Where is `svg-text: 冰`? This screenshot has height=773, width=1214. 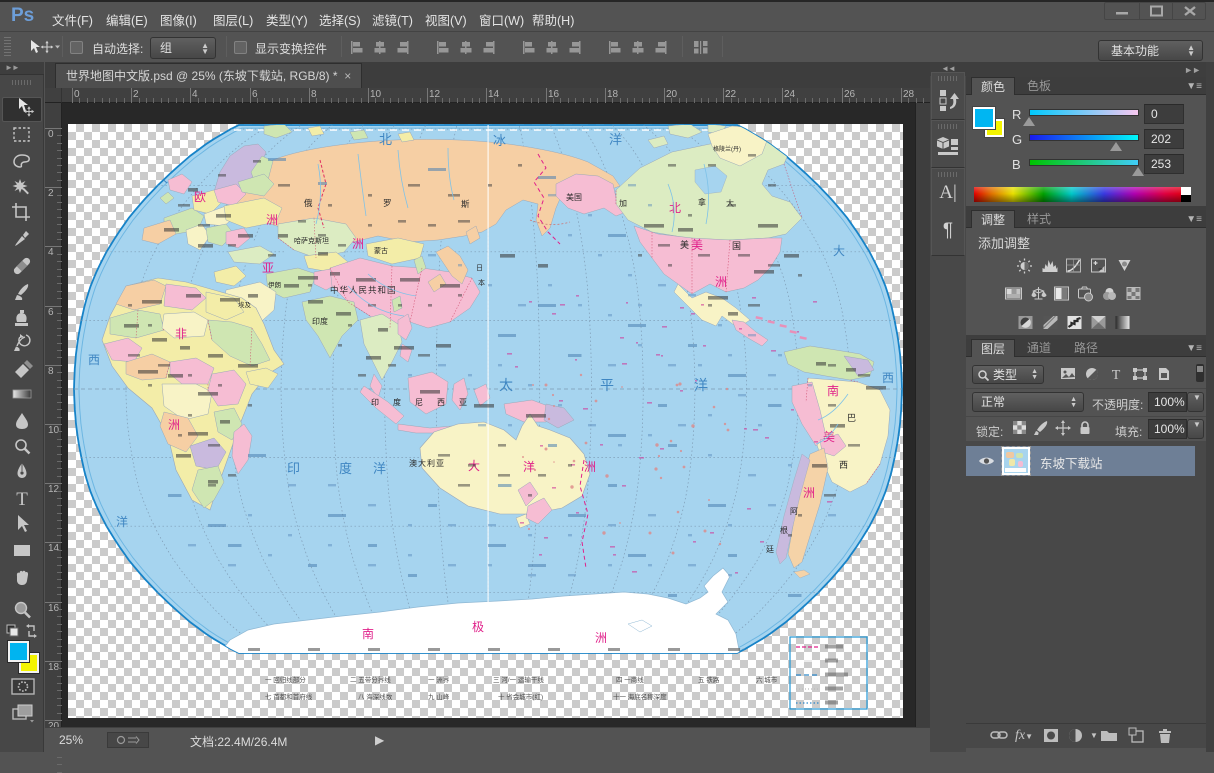 svg-text: 冰 is located at coordinates (499, 140).